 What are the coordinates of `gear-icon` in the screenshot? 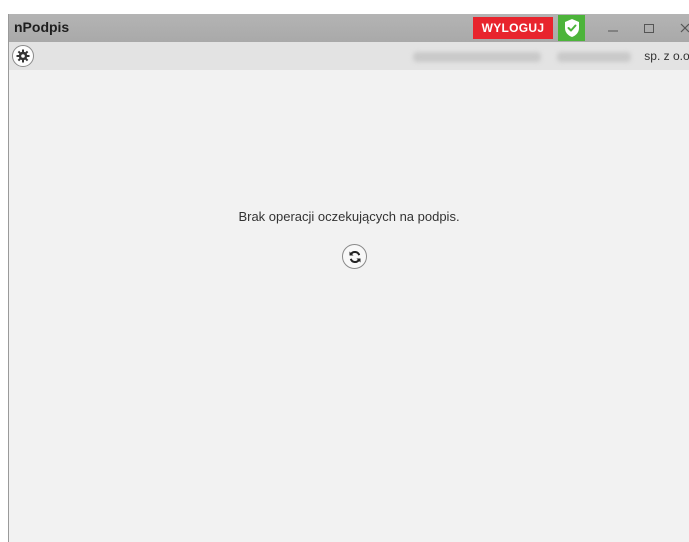 It's located at (23, 56).